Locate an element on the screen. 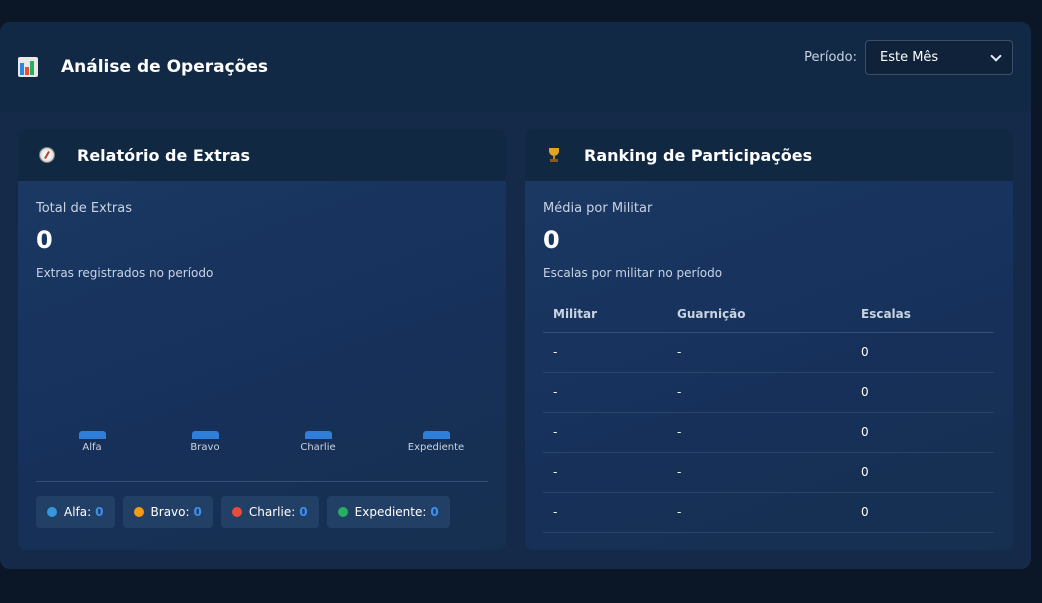 The width and height of the screenshot is (1042, 603). legend-label-alfa: Alfa: is located at coordinates (78, 512).